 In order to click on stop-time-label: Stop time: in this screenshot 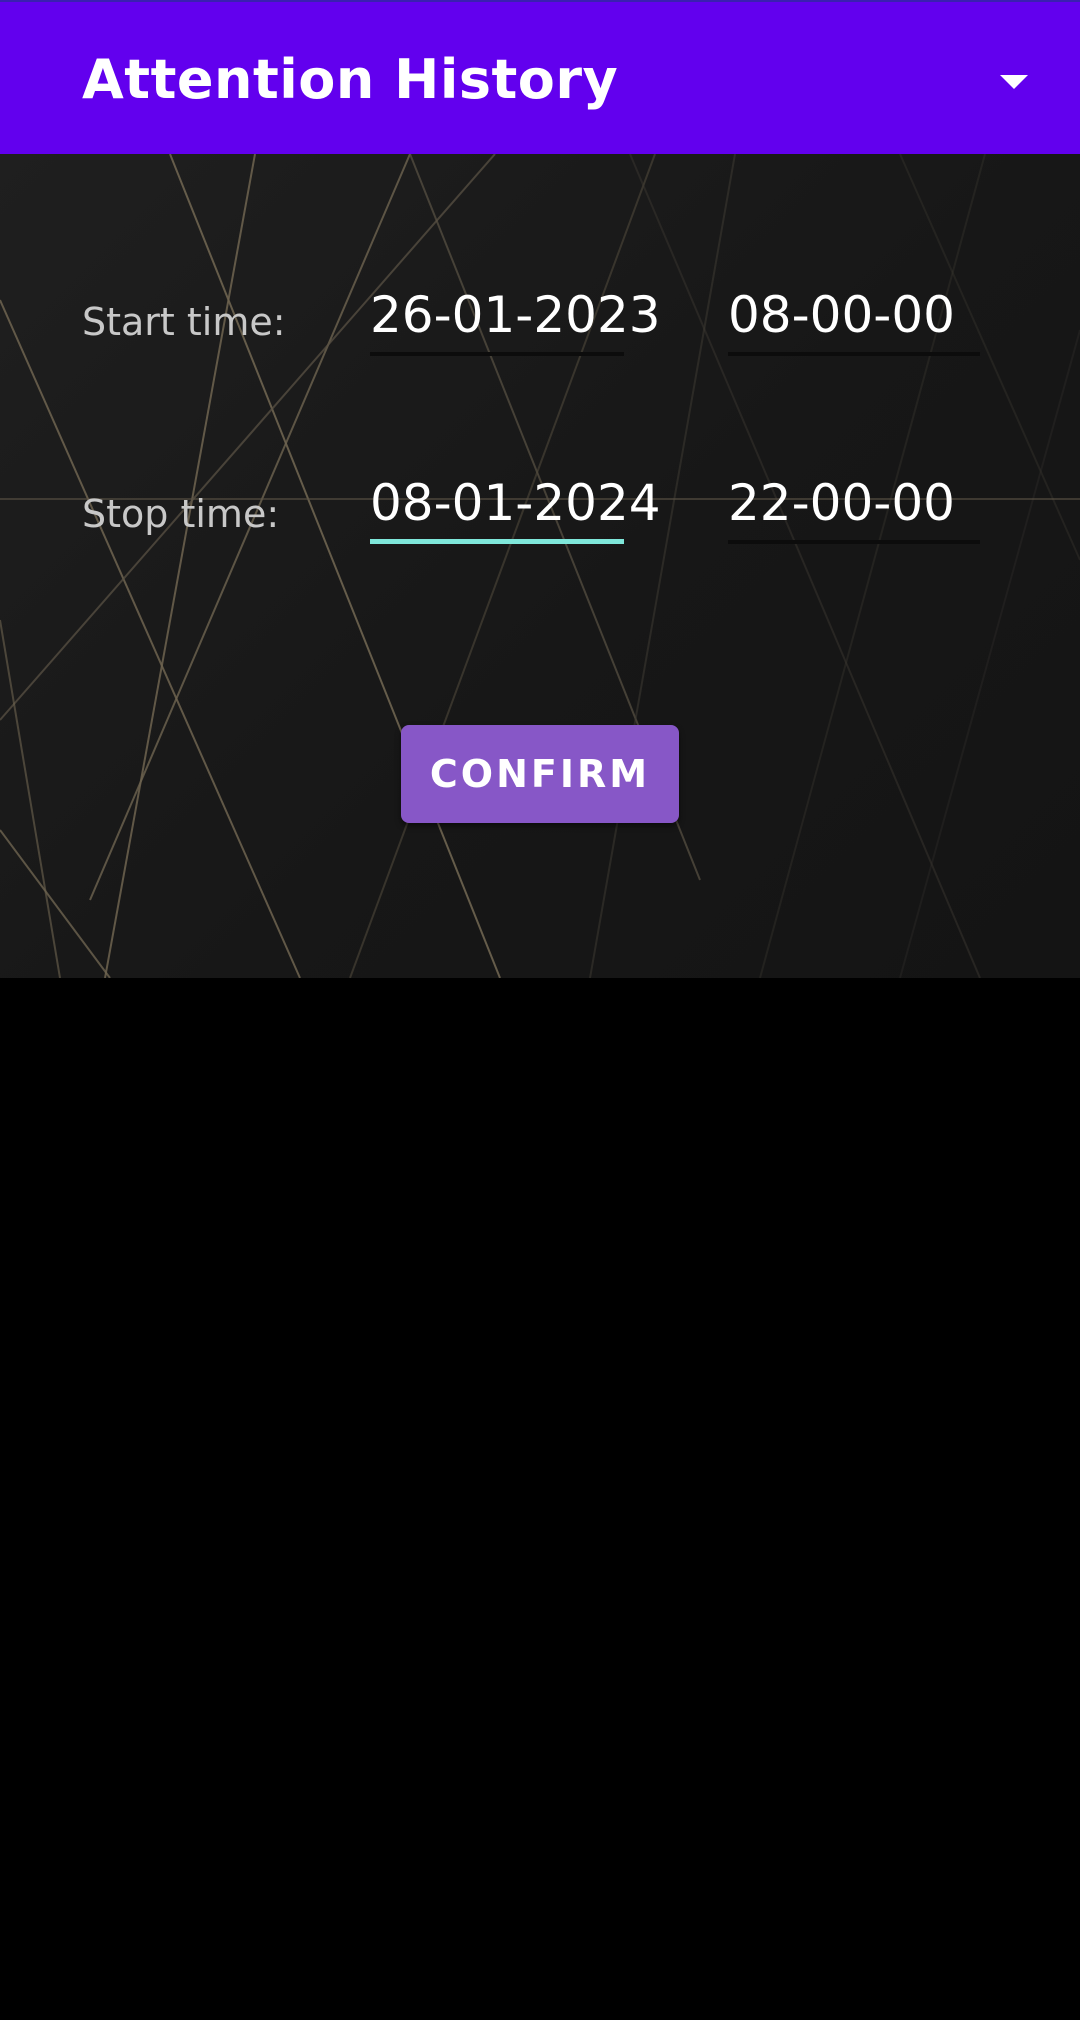, I will do `click(181, 514)`.